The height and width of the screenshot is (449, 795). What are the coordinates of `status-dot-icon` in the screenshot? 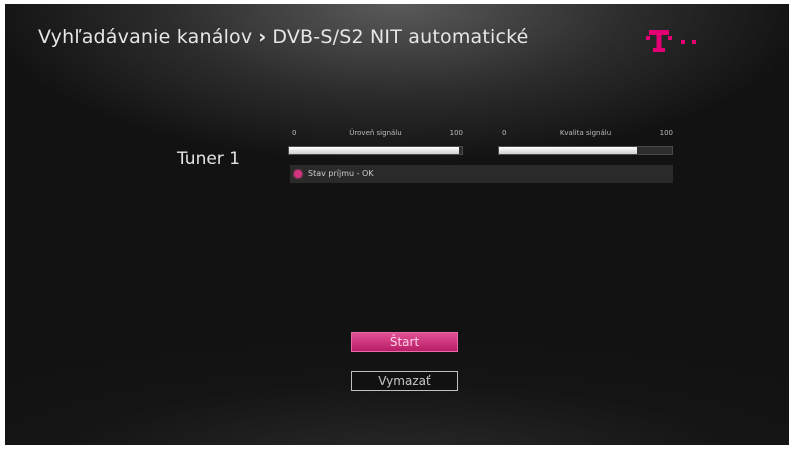 It's located at (298, 174).